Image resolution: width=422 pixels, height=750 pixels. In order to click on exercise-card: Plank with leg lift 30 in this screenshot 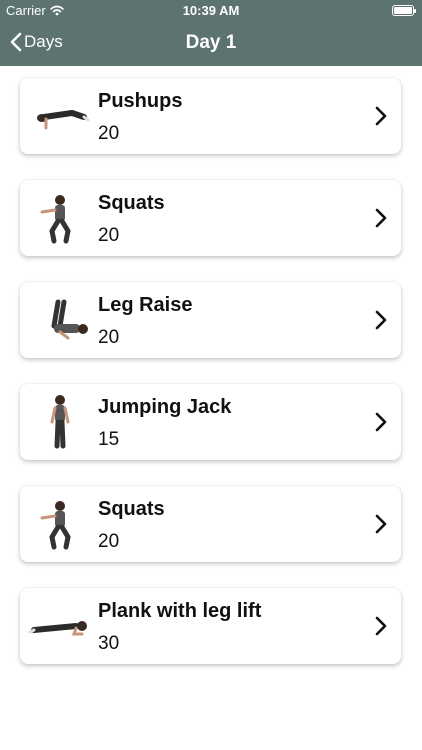, I will do `click(210, 626)`.